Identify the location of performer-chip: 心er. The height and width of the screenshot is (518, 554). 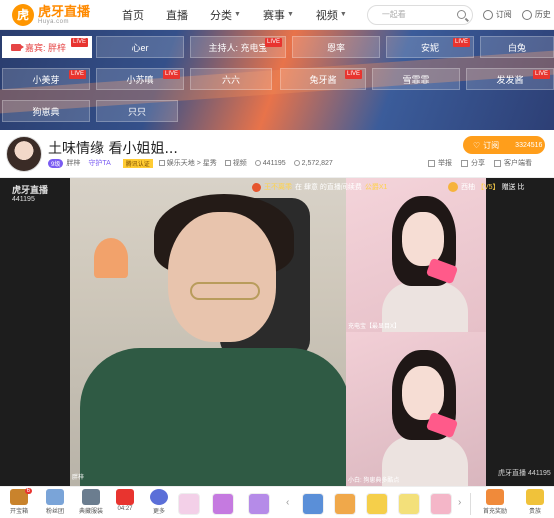
(140, 47).